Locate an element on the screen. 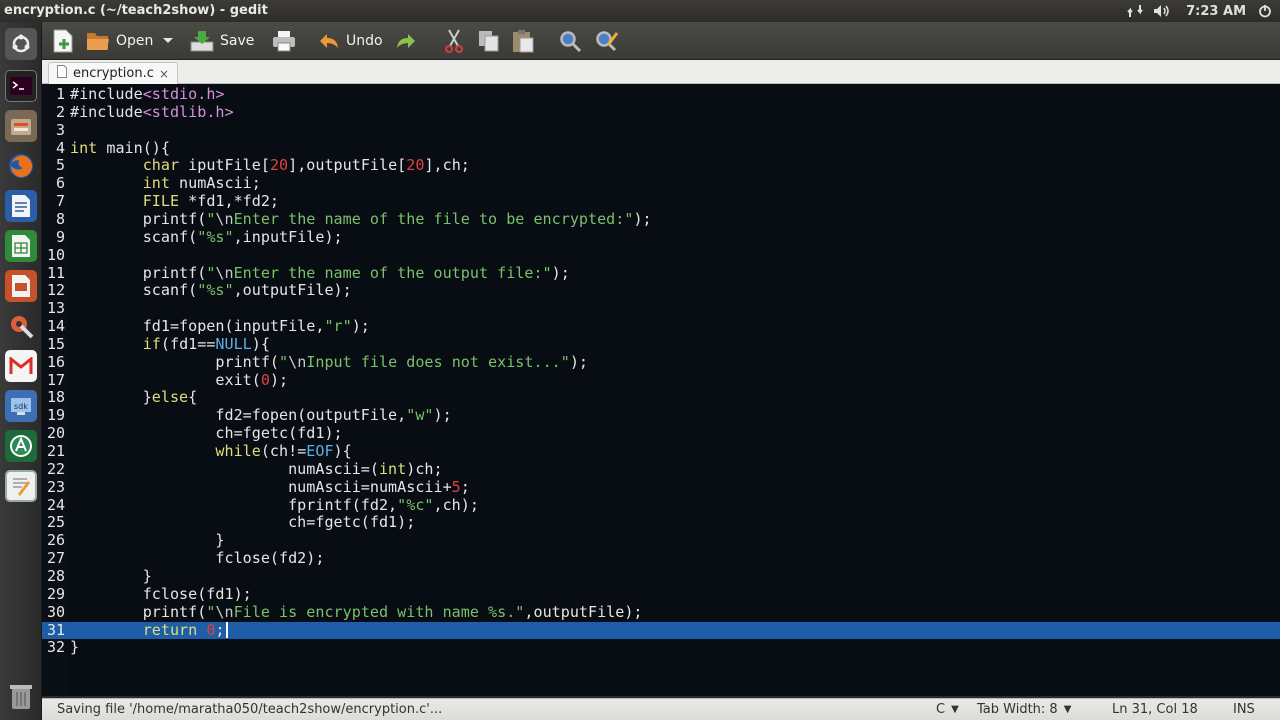 The height and width of the screenshot is (720, 1280). code-line: 12 scanf("%s",outputFile); is located at coordinates (661, 290).